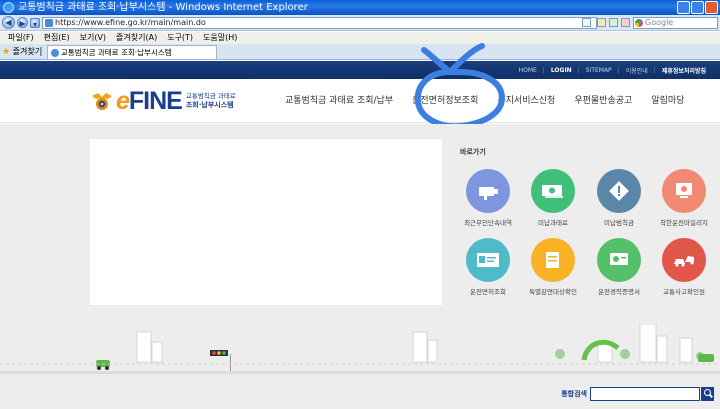 Image resolution: width=720 pixels, height=409 pixels. I want to click on utility-links: HOME | LOGIN | SITEMAP | 이용안내 | 제휴정보처리방침, so click(612, 70).